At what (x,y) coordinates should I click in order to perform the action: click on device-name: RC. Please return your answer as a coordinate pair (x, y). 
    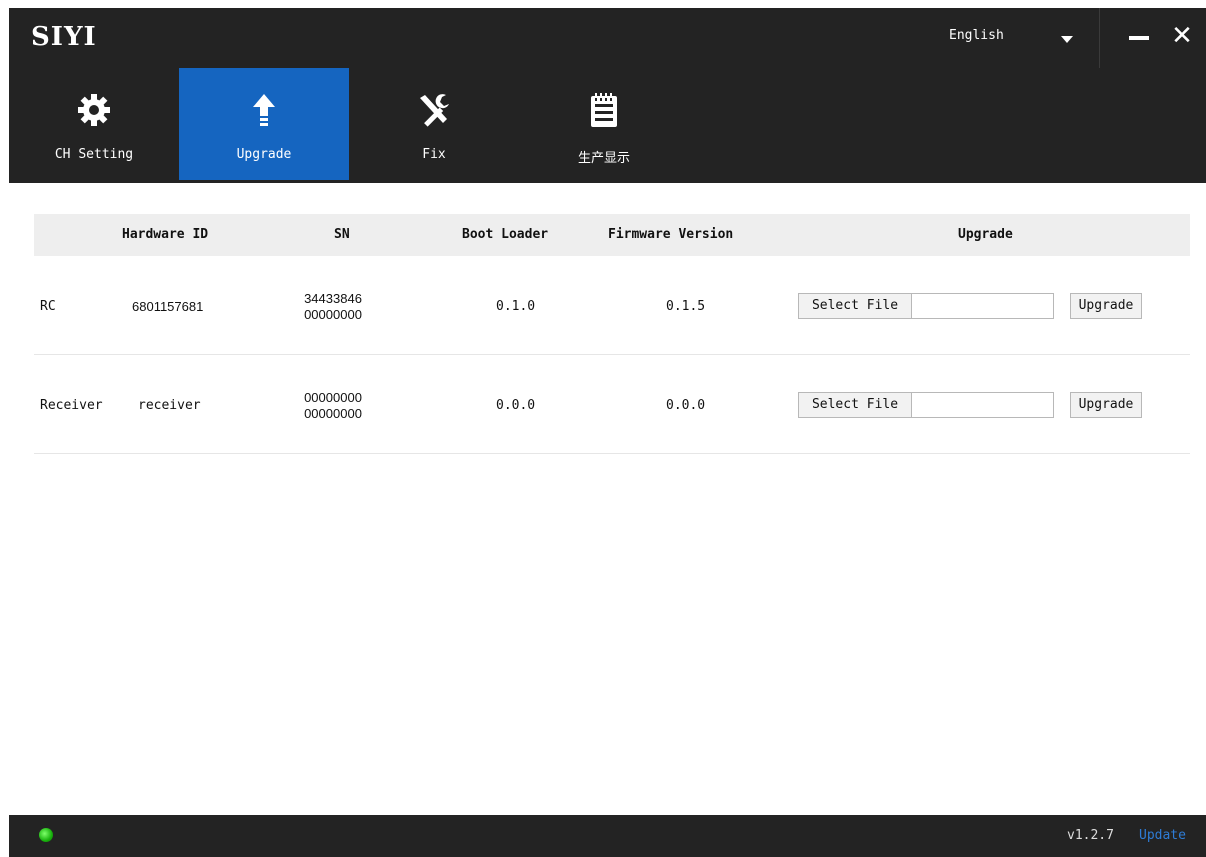
    Looking at the image, I should click on (48, 306).